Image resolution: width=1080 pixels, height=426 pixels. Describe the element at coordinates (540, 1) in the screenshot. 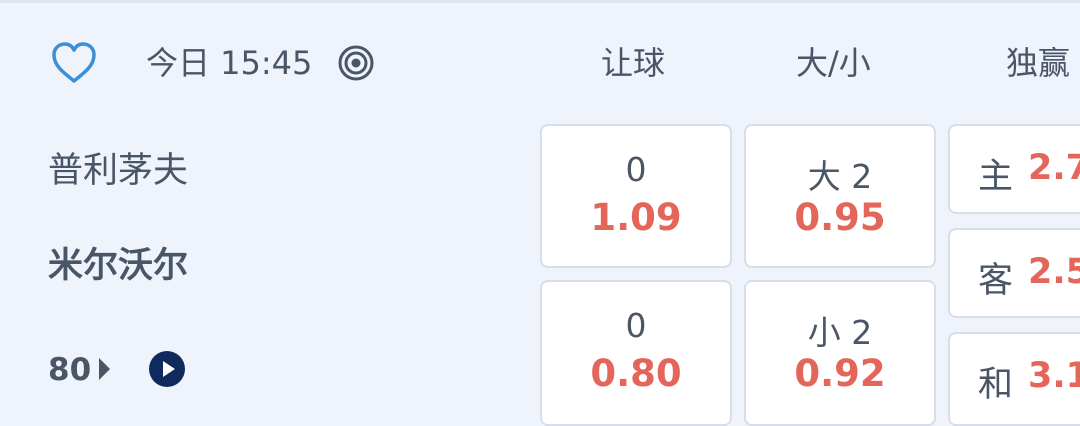

I see `divider` at that location.